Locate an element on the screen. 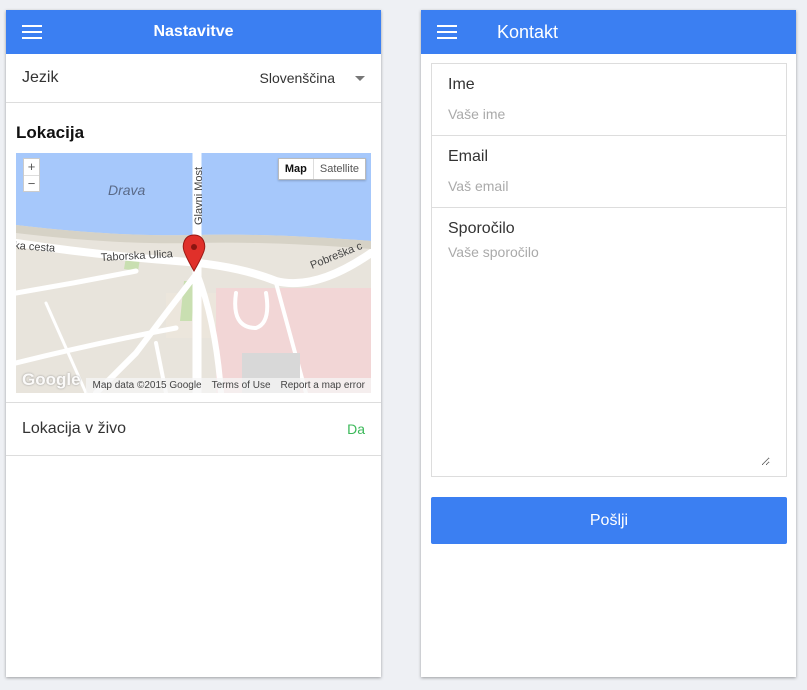 This screenshot has height=690, width=807. language-select: Slovenščina is located at coordinates (312, 78).